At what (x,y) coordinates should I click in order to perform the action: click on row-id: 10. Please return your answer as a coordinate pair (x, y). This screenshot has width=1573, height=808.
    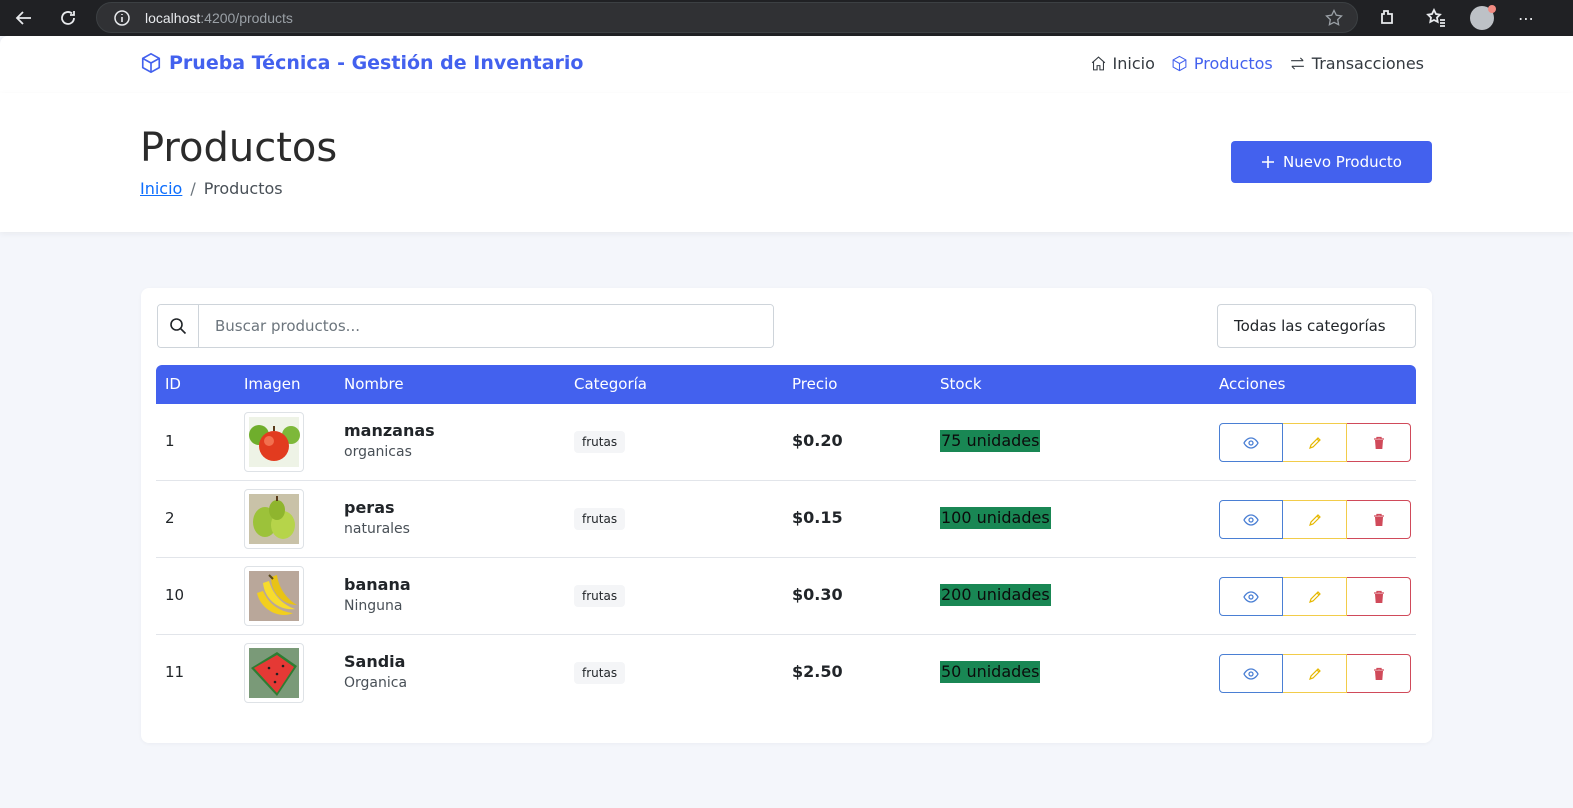
    Looking at the image, I should click on (175, 595).